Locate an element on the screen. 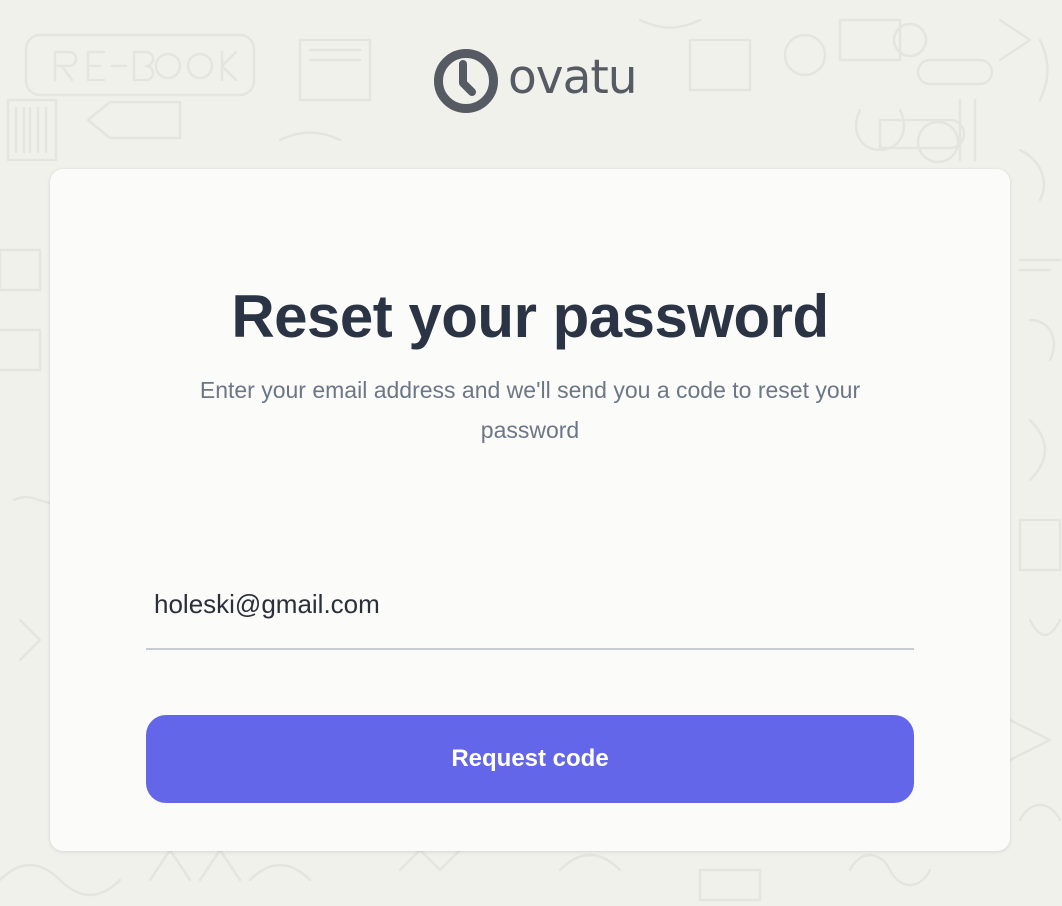  clock-icon is located at coordinates (466, 81).